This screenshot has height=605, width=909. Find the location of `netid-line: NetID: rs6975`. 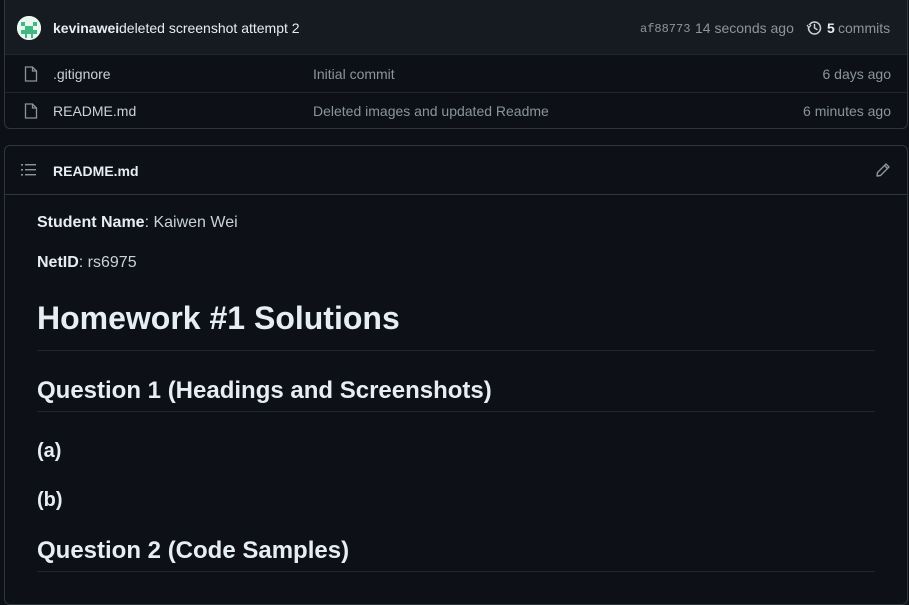

netid-line: NetID: rs6975 is located at coordinates (87, 263).